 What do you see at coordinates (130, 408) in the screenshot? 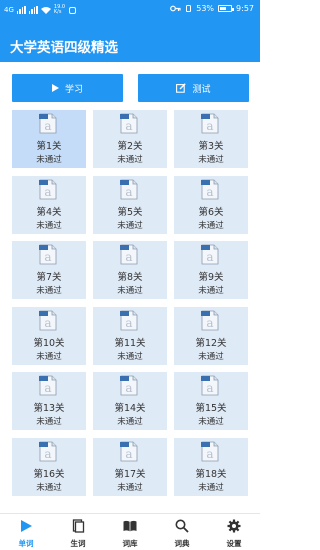
I see `level-name: 第14关` at bounding box center [130, 408].